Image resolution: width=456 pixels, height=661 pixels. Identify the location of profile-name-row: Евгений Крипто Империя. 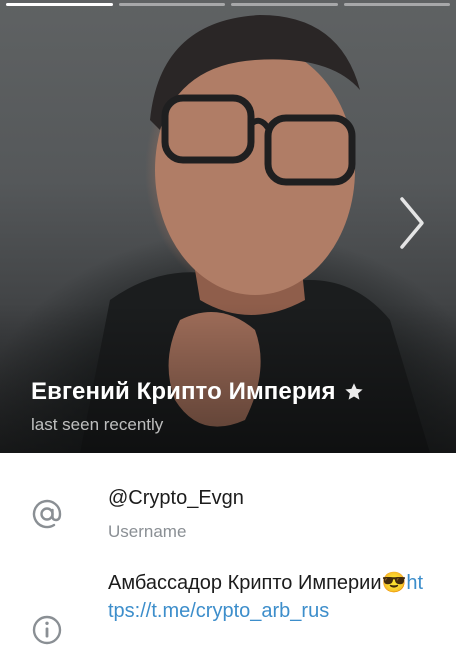
(198, 392).